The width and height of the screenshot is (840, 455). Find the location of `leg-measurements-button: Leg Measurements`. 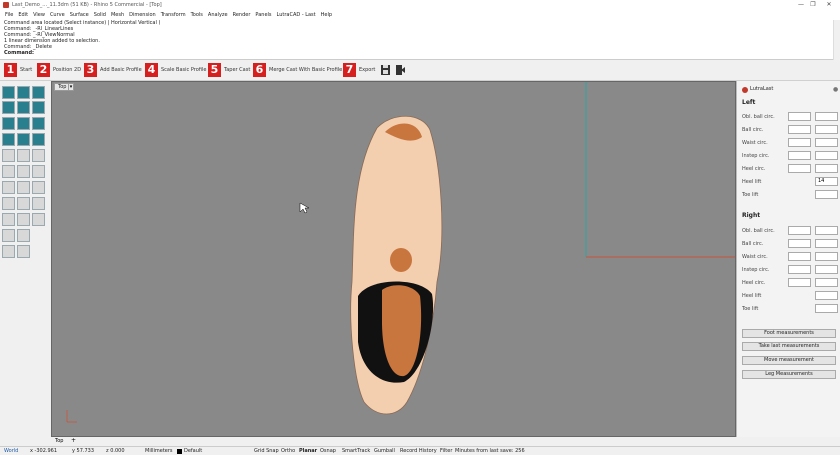

leg-measurements-button: Leg Measurements is located at coordinates (789, 374).